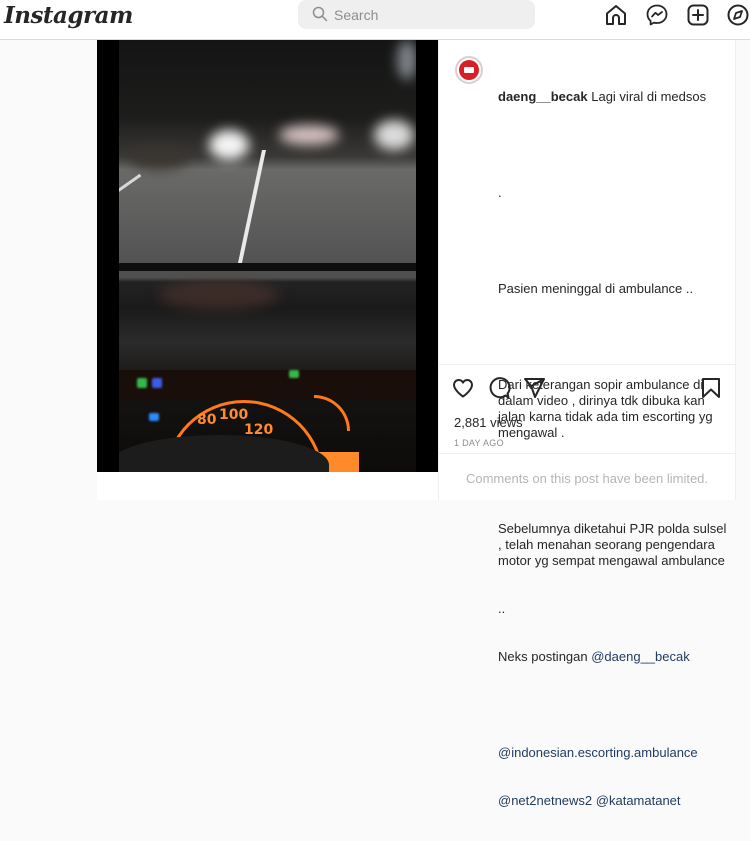 This screenshot has height=841, width=750. Describe the element at coordinates (229, 145) in the screenshot. I see `car-headlight-glow` at that location.